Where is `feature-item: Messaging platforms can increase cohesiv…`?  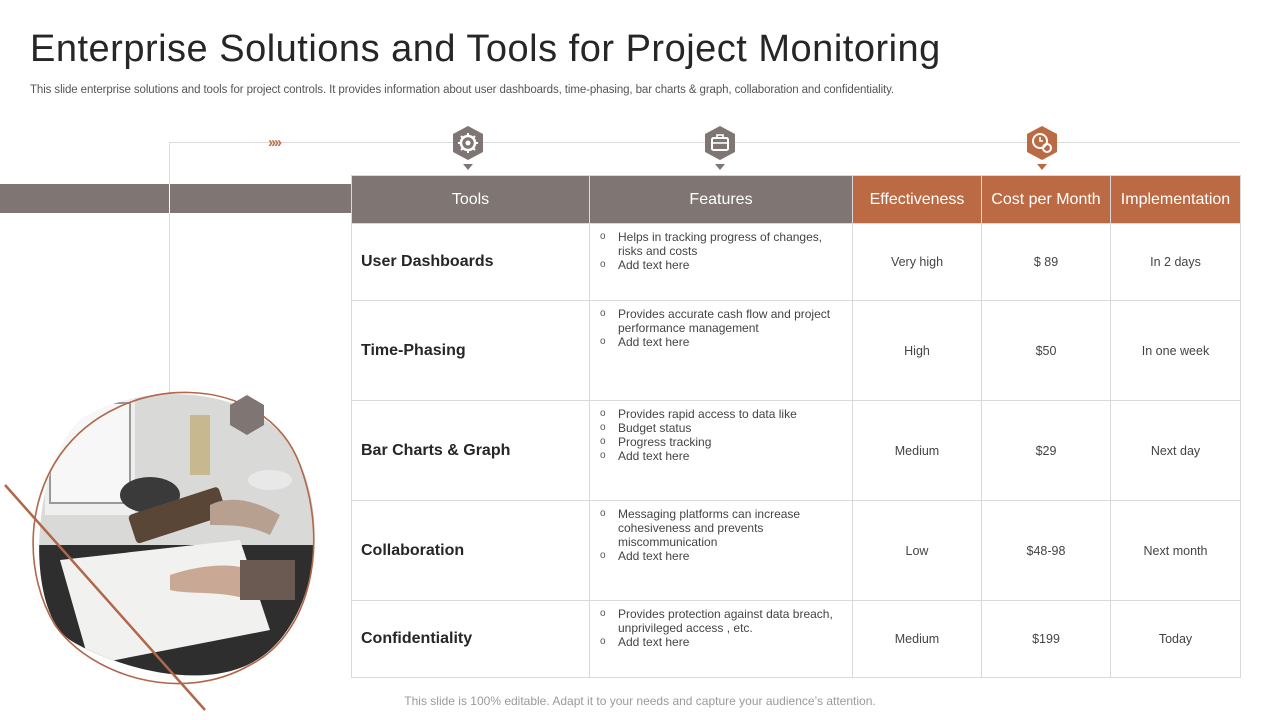 feature-item: Messaging platforms can increase cohesiv… is located at coordinates (720, 528).